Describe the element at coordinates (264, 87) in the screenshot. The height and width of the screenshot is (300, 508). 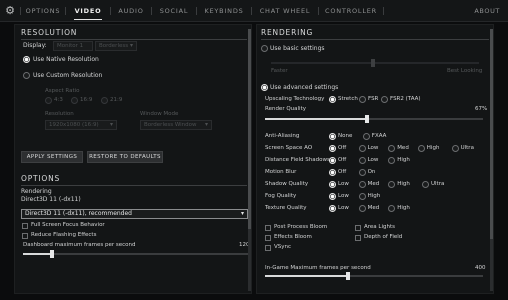
I see `advanced-settings-radio` at that location.